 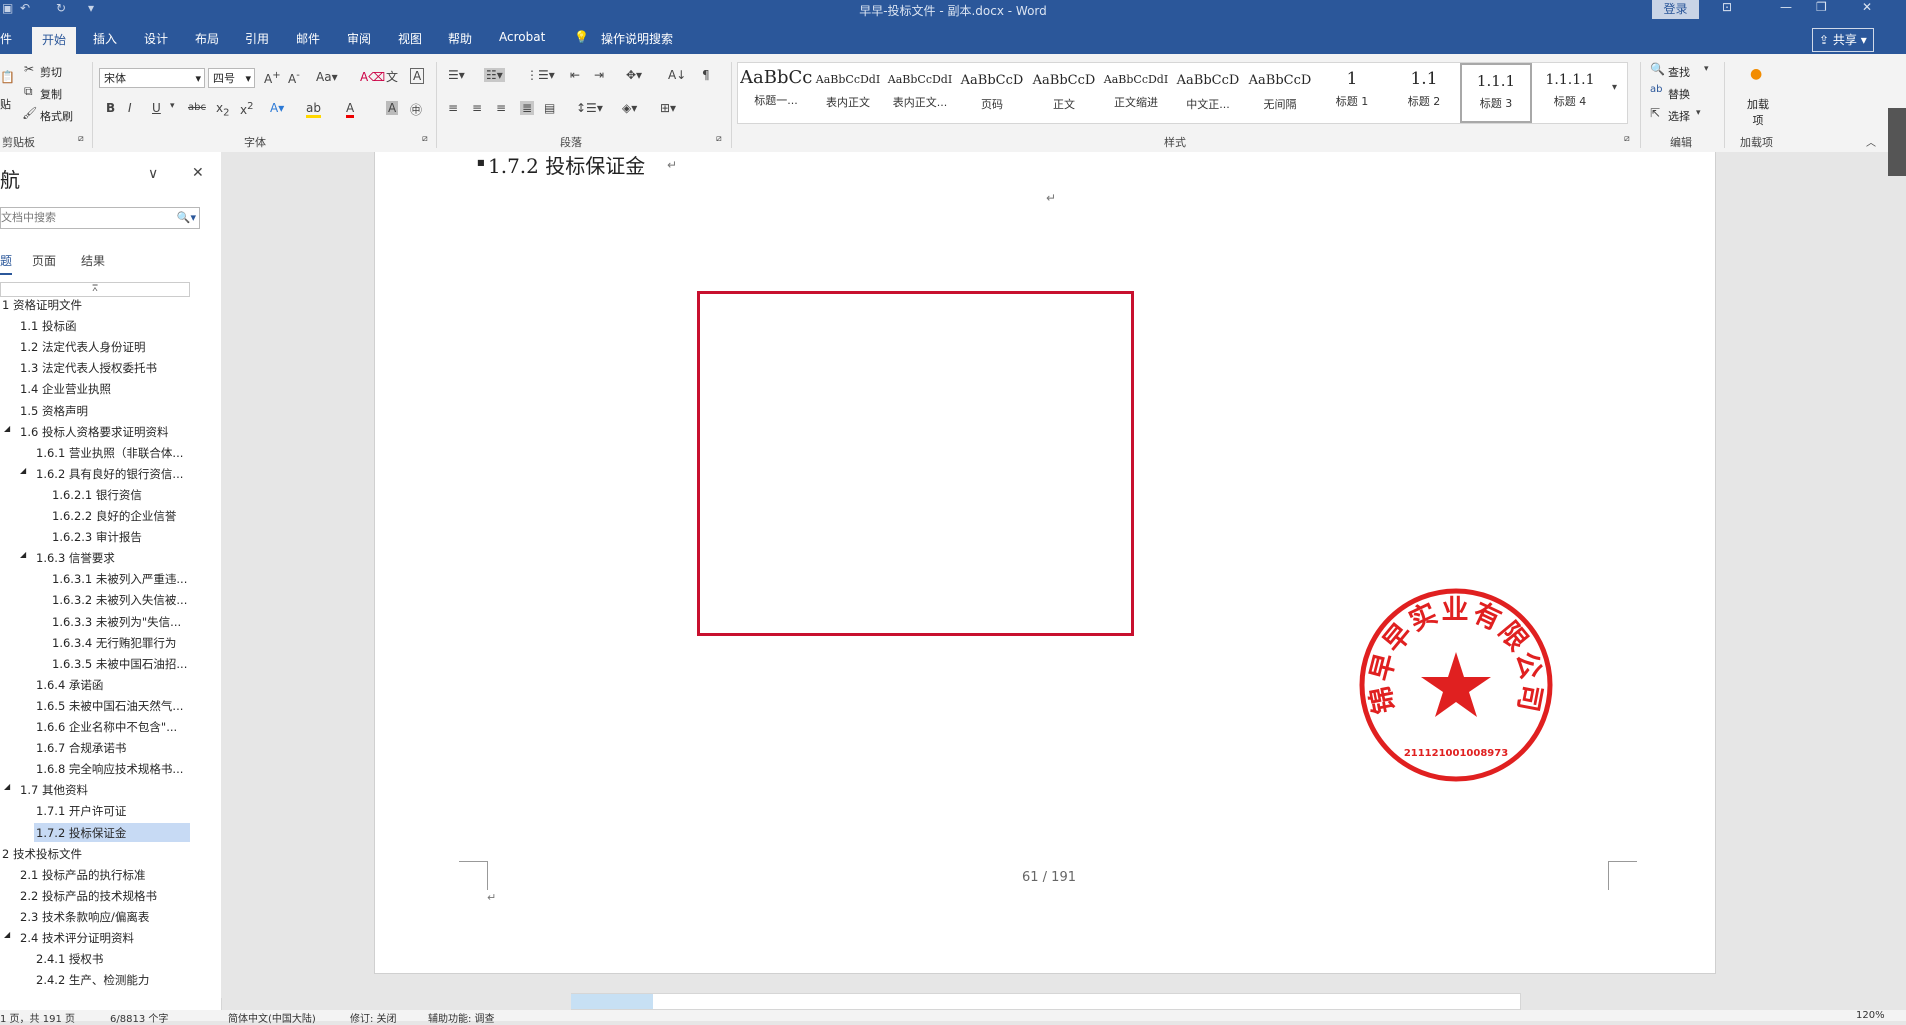 I want to click on highlight-icon: ab, so click(x=313, y=109).